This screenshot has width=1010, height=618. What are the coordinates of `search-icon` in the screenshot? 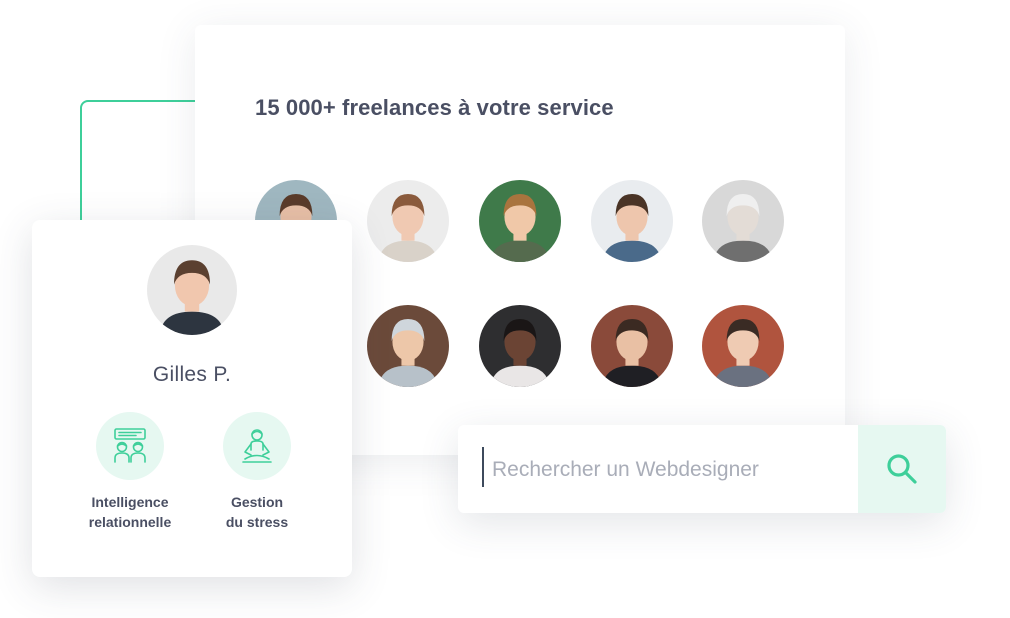 It's located at (902, 469).